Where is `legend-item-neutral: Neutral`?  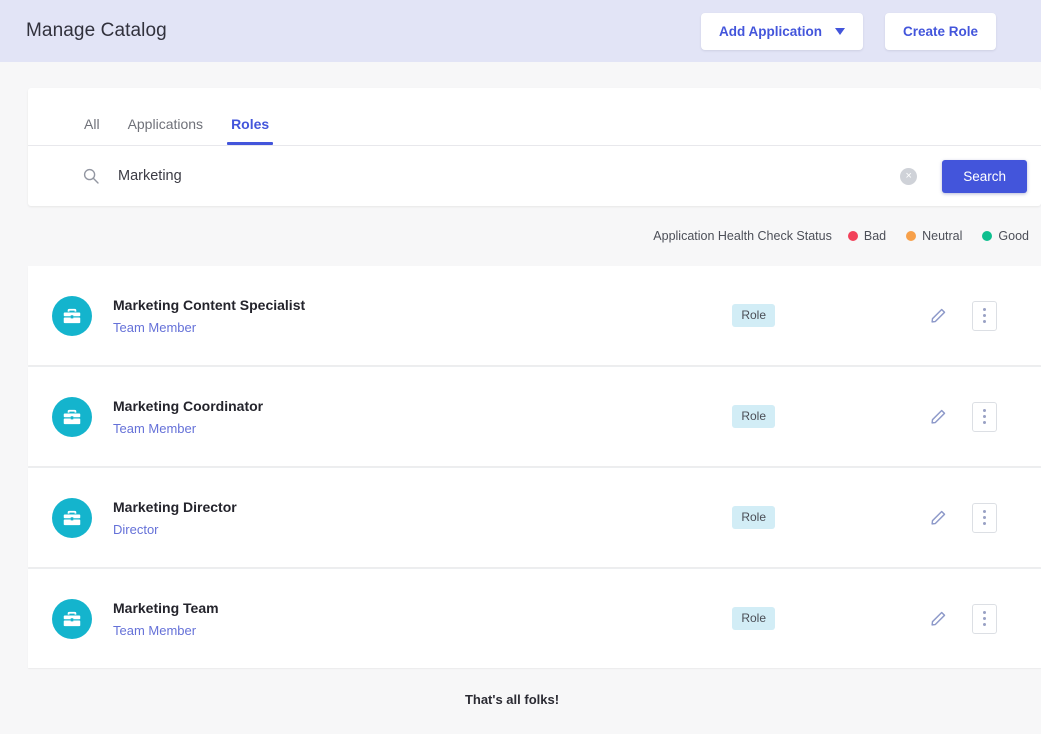 legend-item-neutral: Neutral is located at coordinates (934, 236).